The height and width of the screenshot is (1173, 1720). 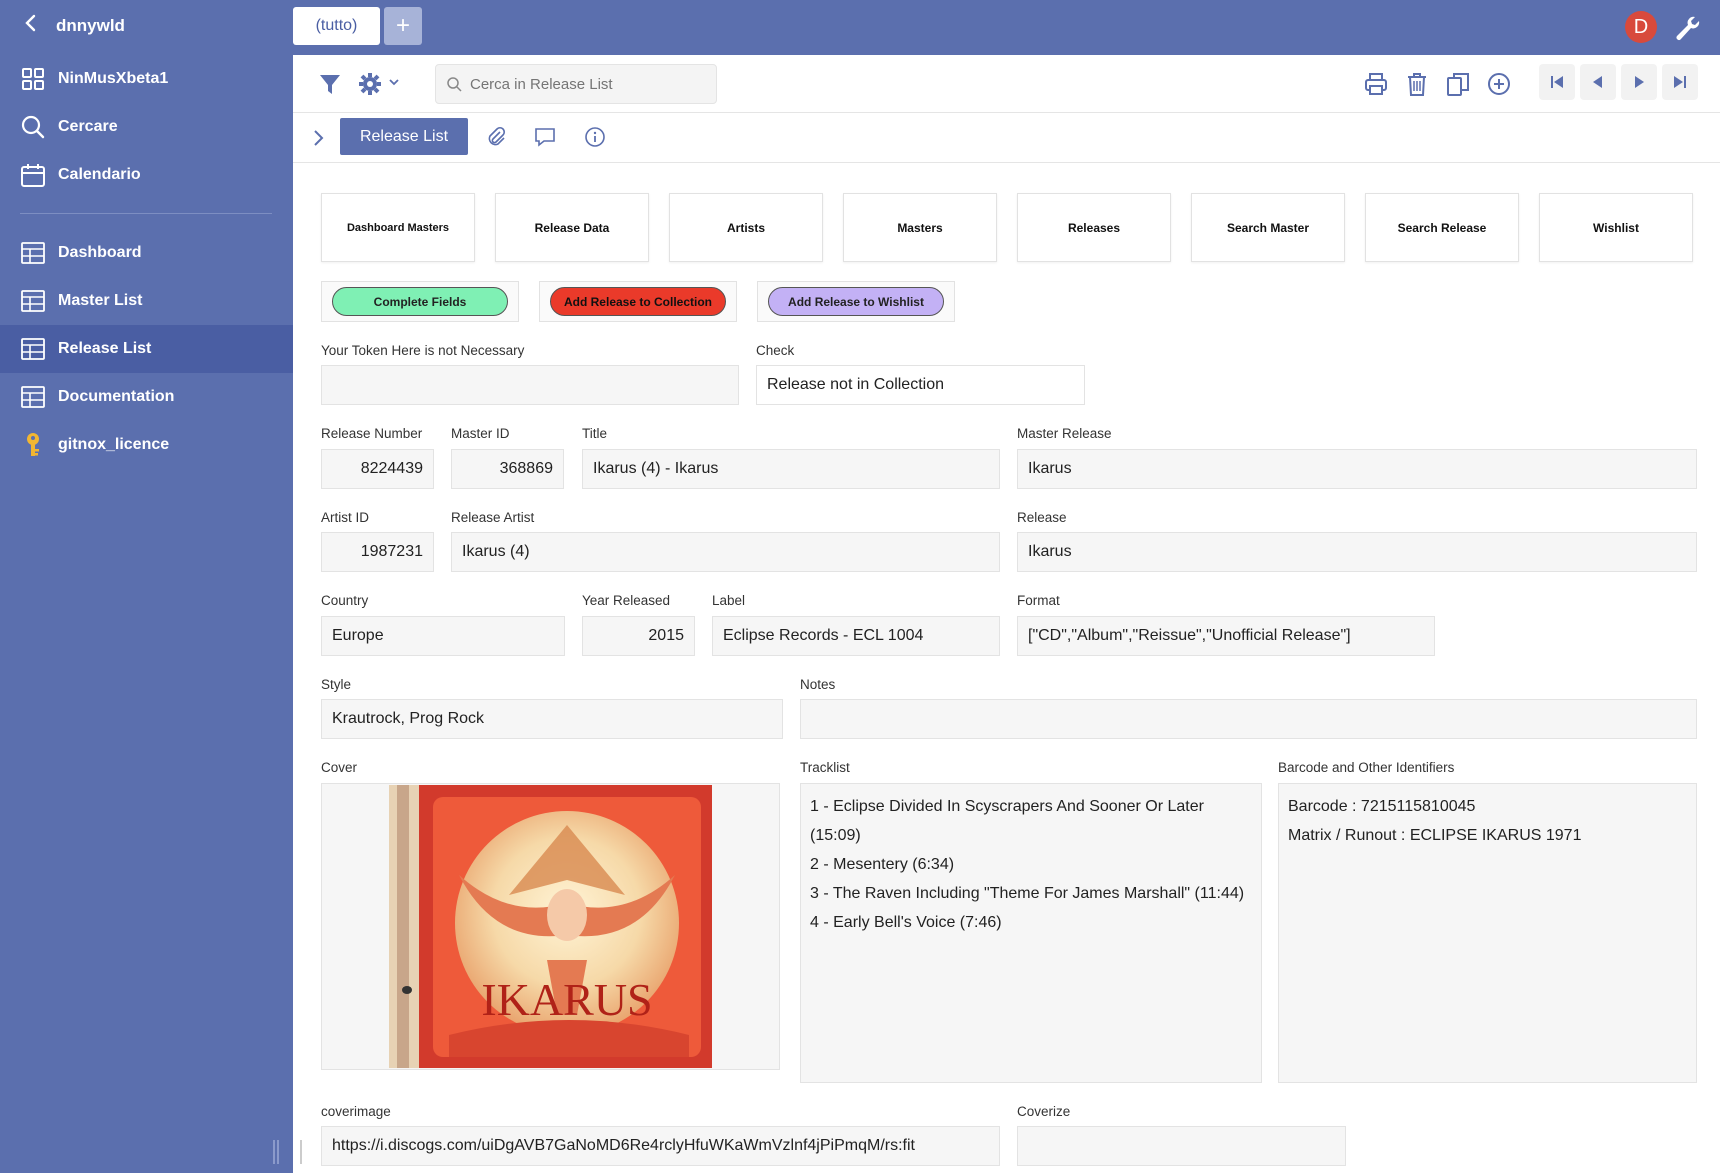 I want to click on avatar: D, so click(x=1641, y=27).